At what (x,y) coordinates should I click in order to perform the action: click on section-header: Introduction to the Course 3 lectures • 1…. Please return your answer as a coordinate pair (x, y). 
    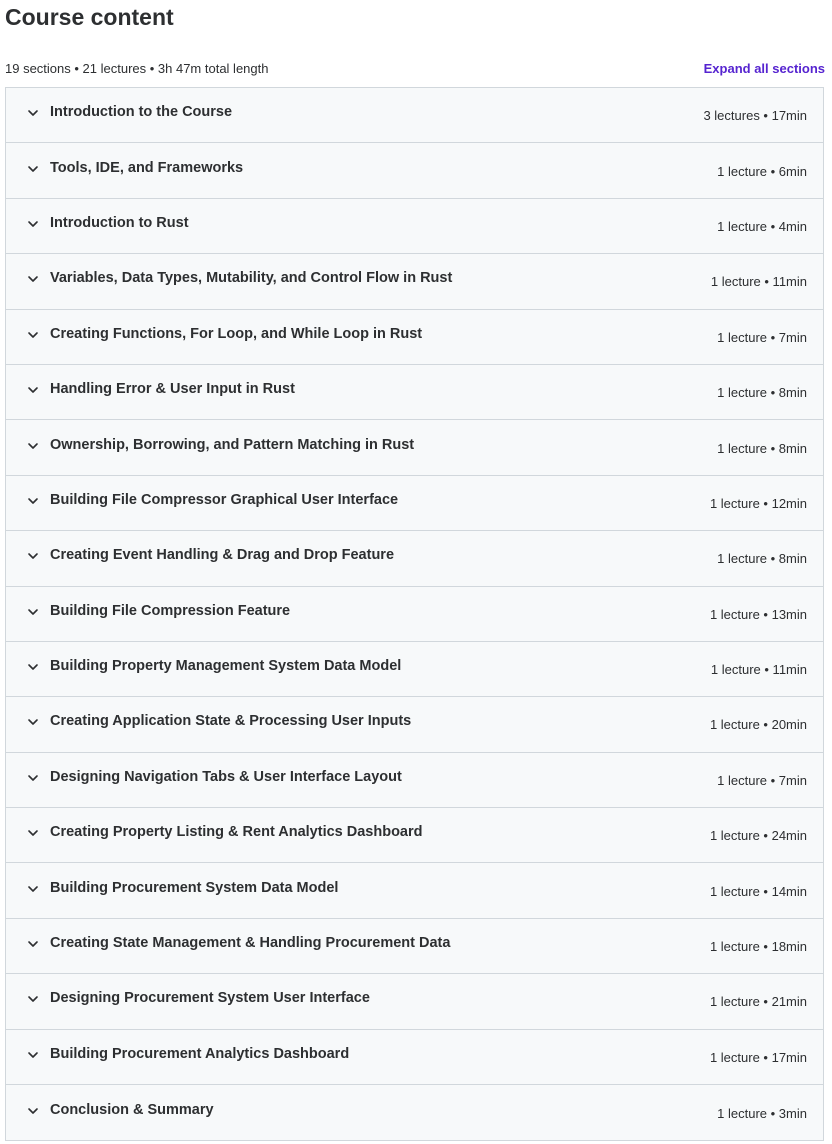
    Looking at the image, I should click on (414, 116).